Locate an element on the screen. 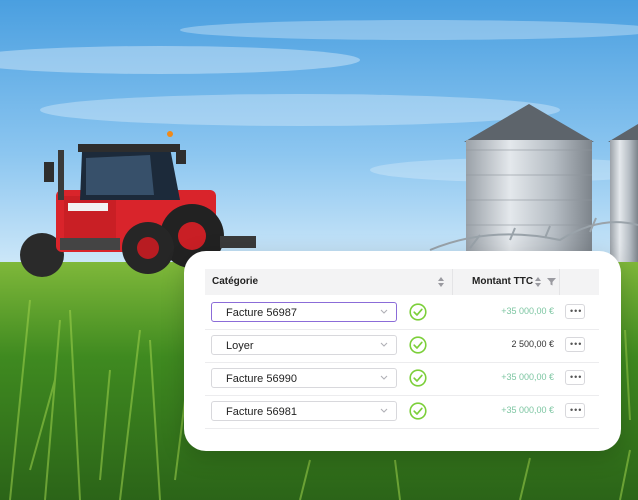 The height and width of the screenshot is (500, 638). amount-column-header: Montant TTC is located at coordinates (502, 281).